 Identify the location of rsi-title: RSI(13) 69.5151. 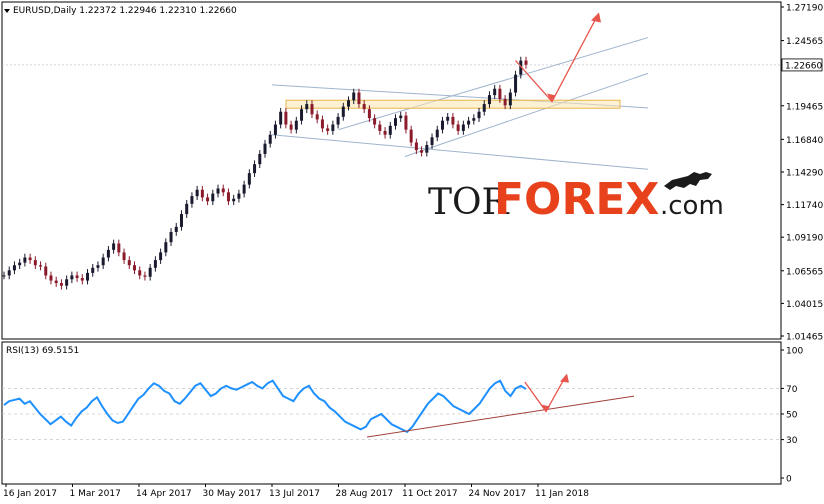
(42, 351).